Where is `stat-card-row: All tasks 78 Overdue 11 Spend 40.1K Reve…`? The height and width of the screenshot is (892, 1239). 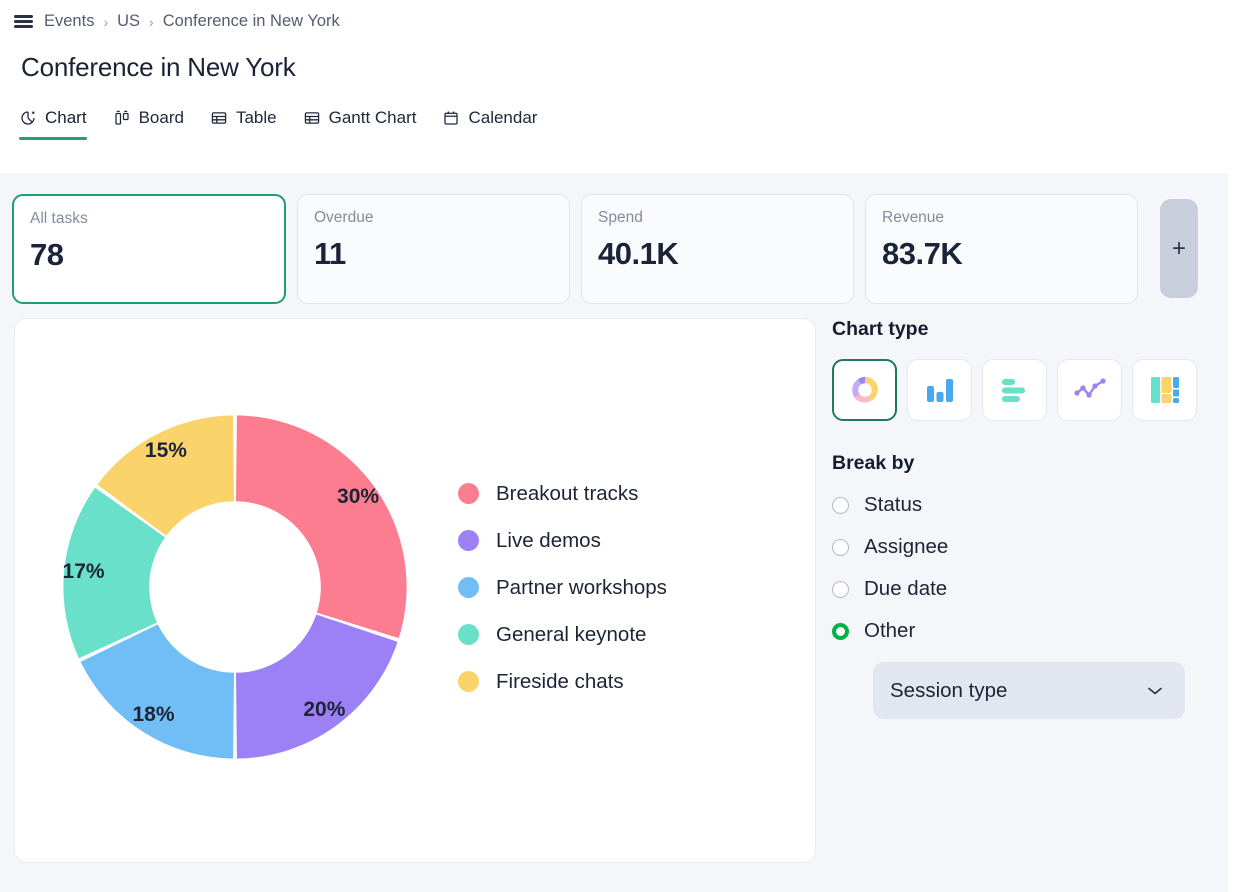
stat-card-row: All tasks 78 Overdue 11 Spend 40.1K Reve… is located at coordinates (605, 249).